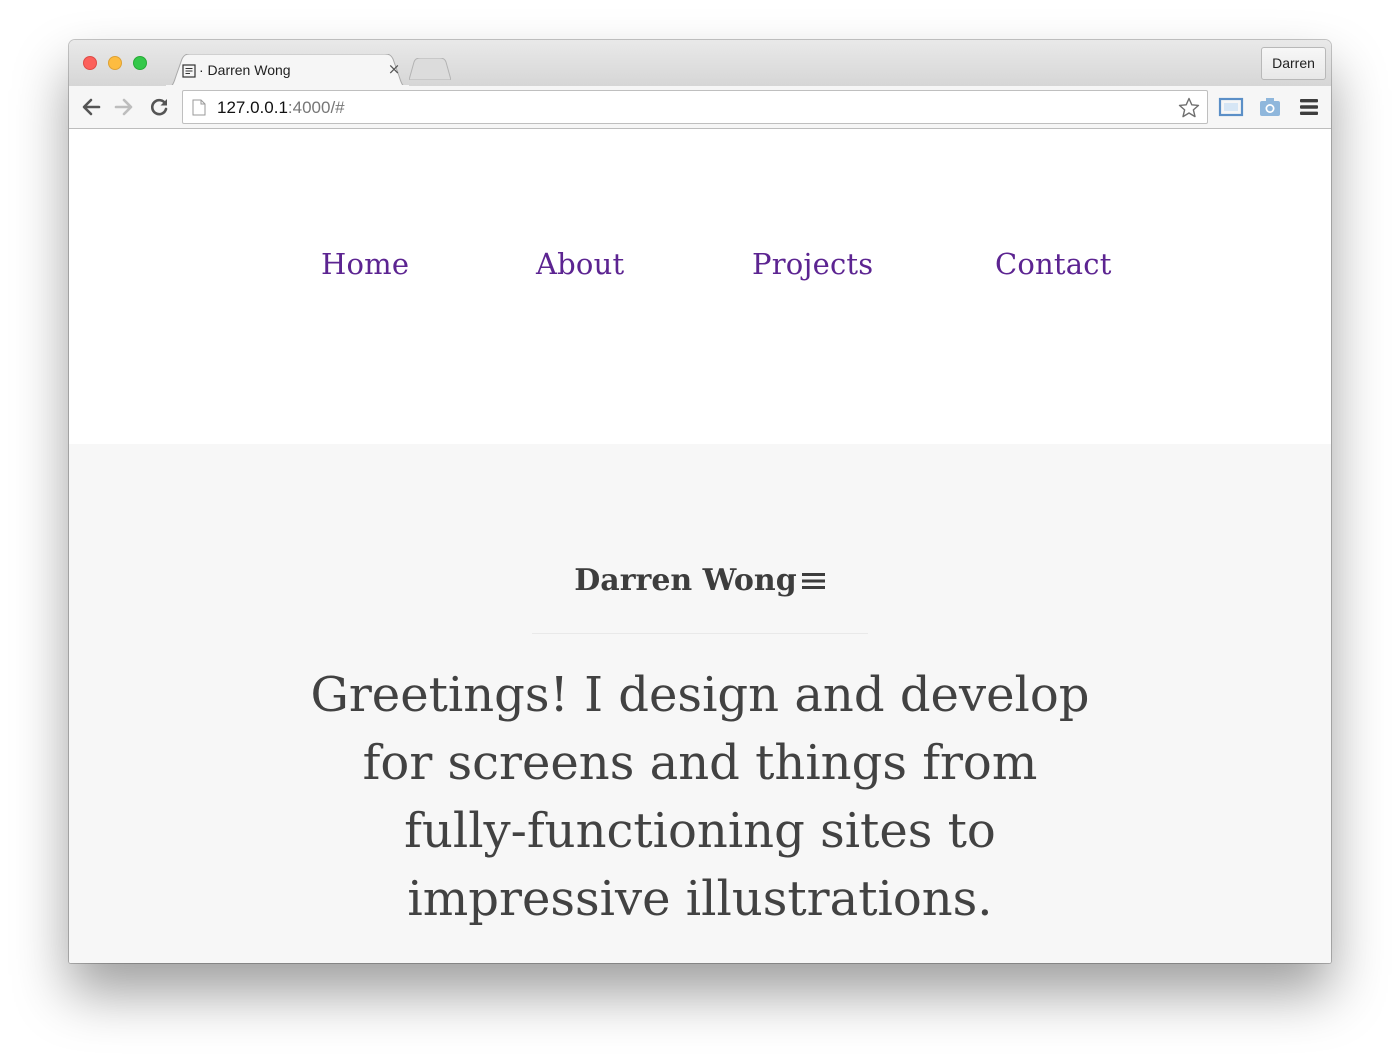 The height and width of the screenshot is (1061, 1400). Describe the element at coordinates (1231, 107) in the screenshot. I see `cast-icon` at that location.